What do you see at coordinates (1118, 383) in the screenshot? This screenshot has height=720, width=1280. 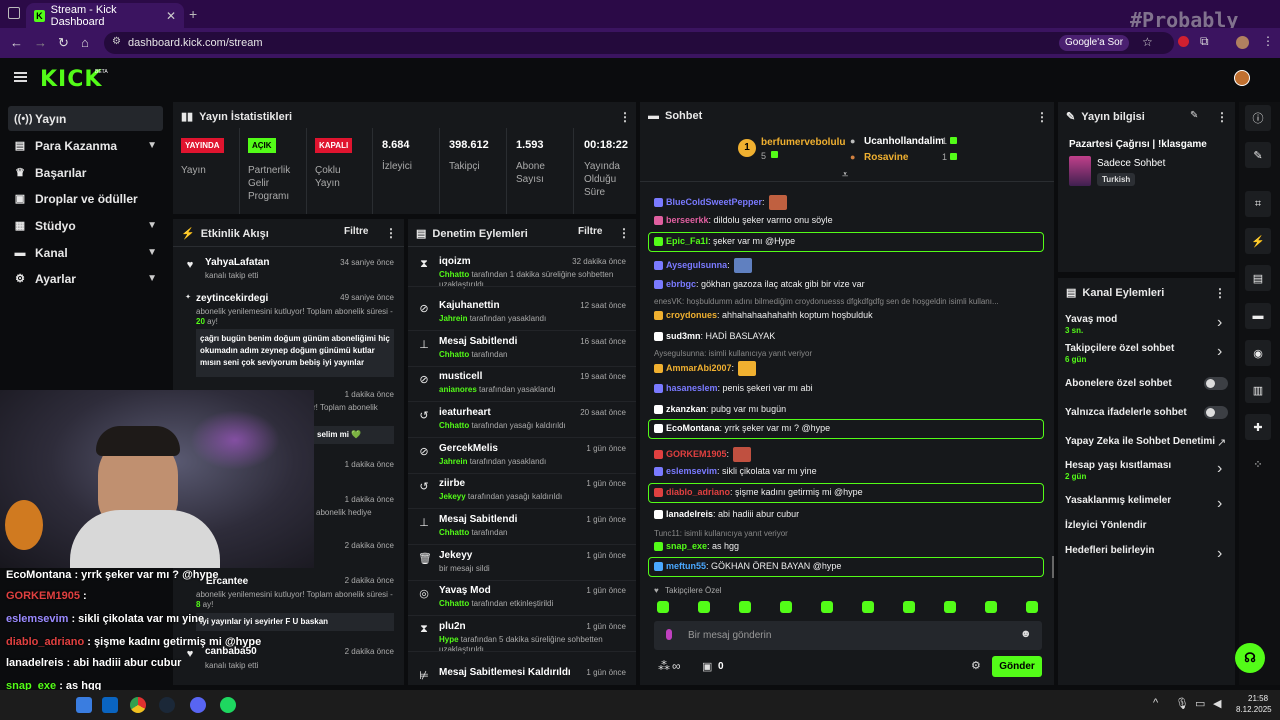 I see `channel-action-label: Abonelere özel sohbet` at bounding box center [1118, 383].